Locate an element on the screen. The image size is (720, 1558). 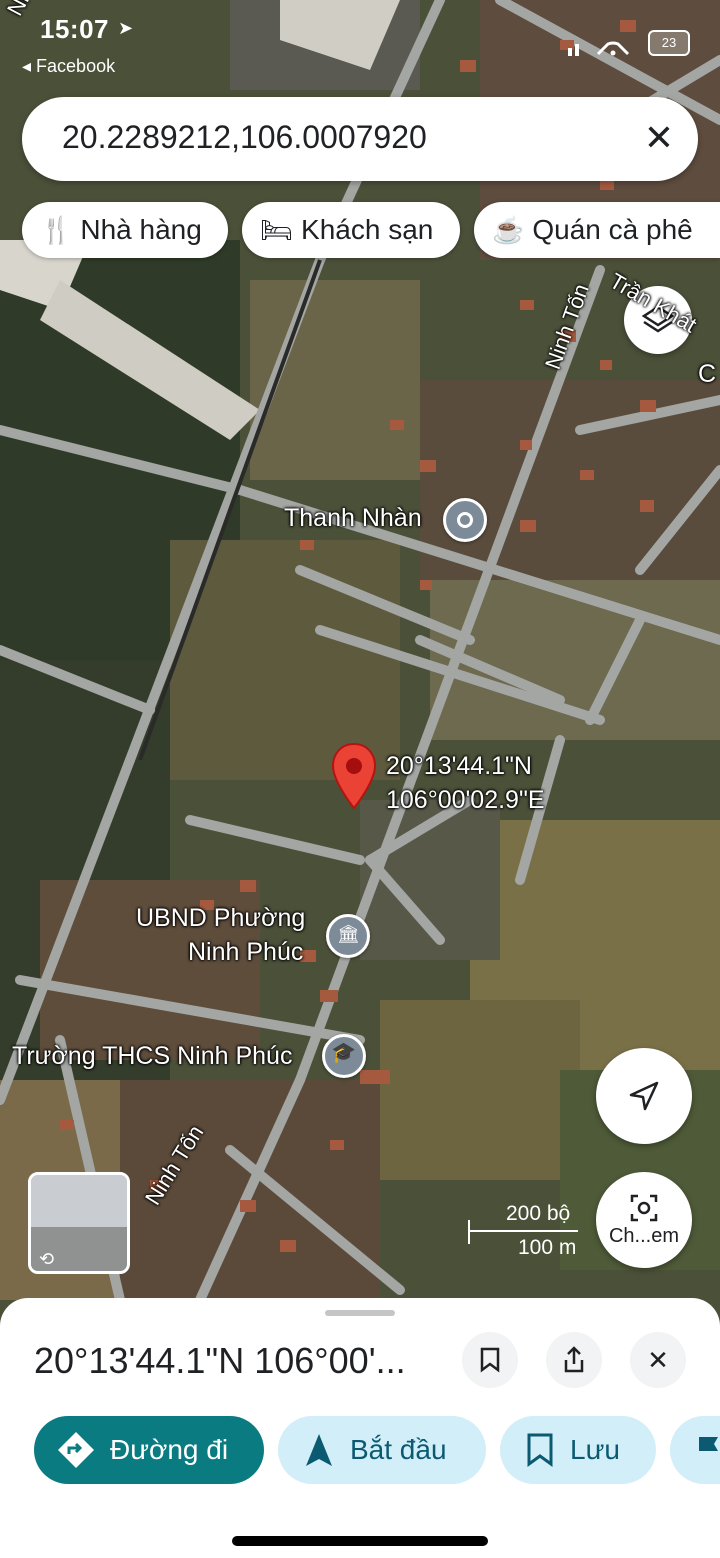
home-indicator is located at coordinates (360, 1541).